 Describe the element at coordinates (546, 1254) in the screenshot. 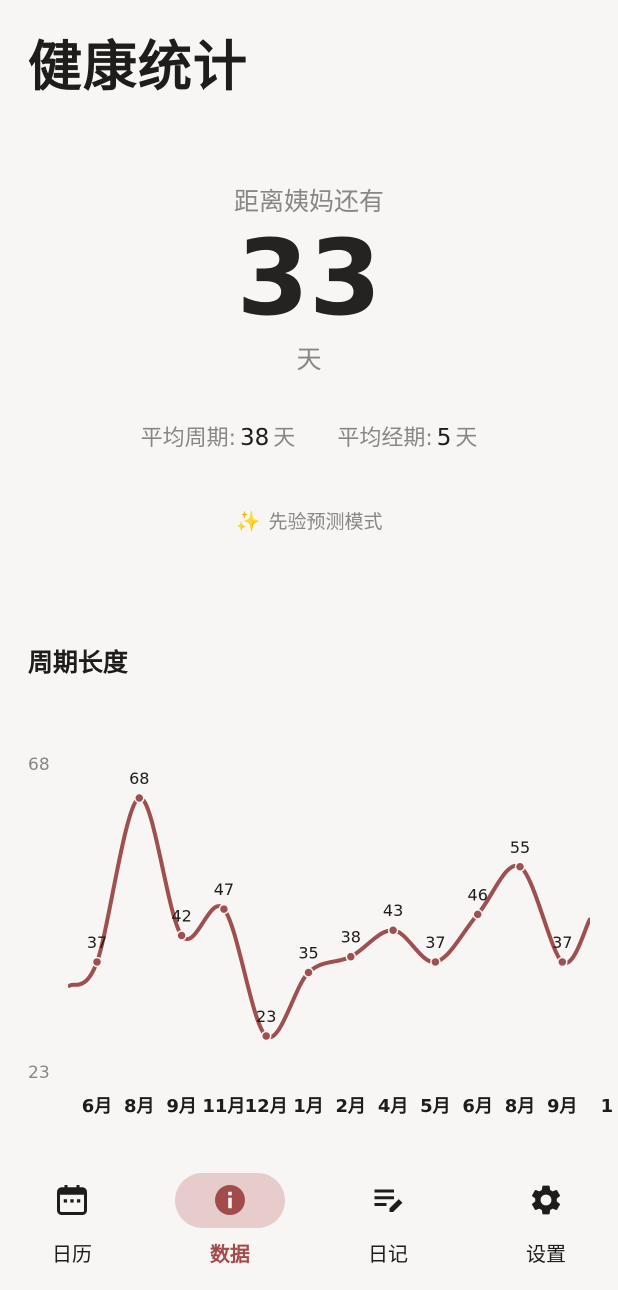

I see `nav-label-settings: 设置` at that location.